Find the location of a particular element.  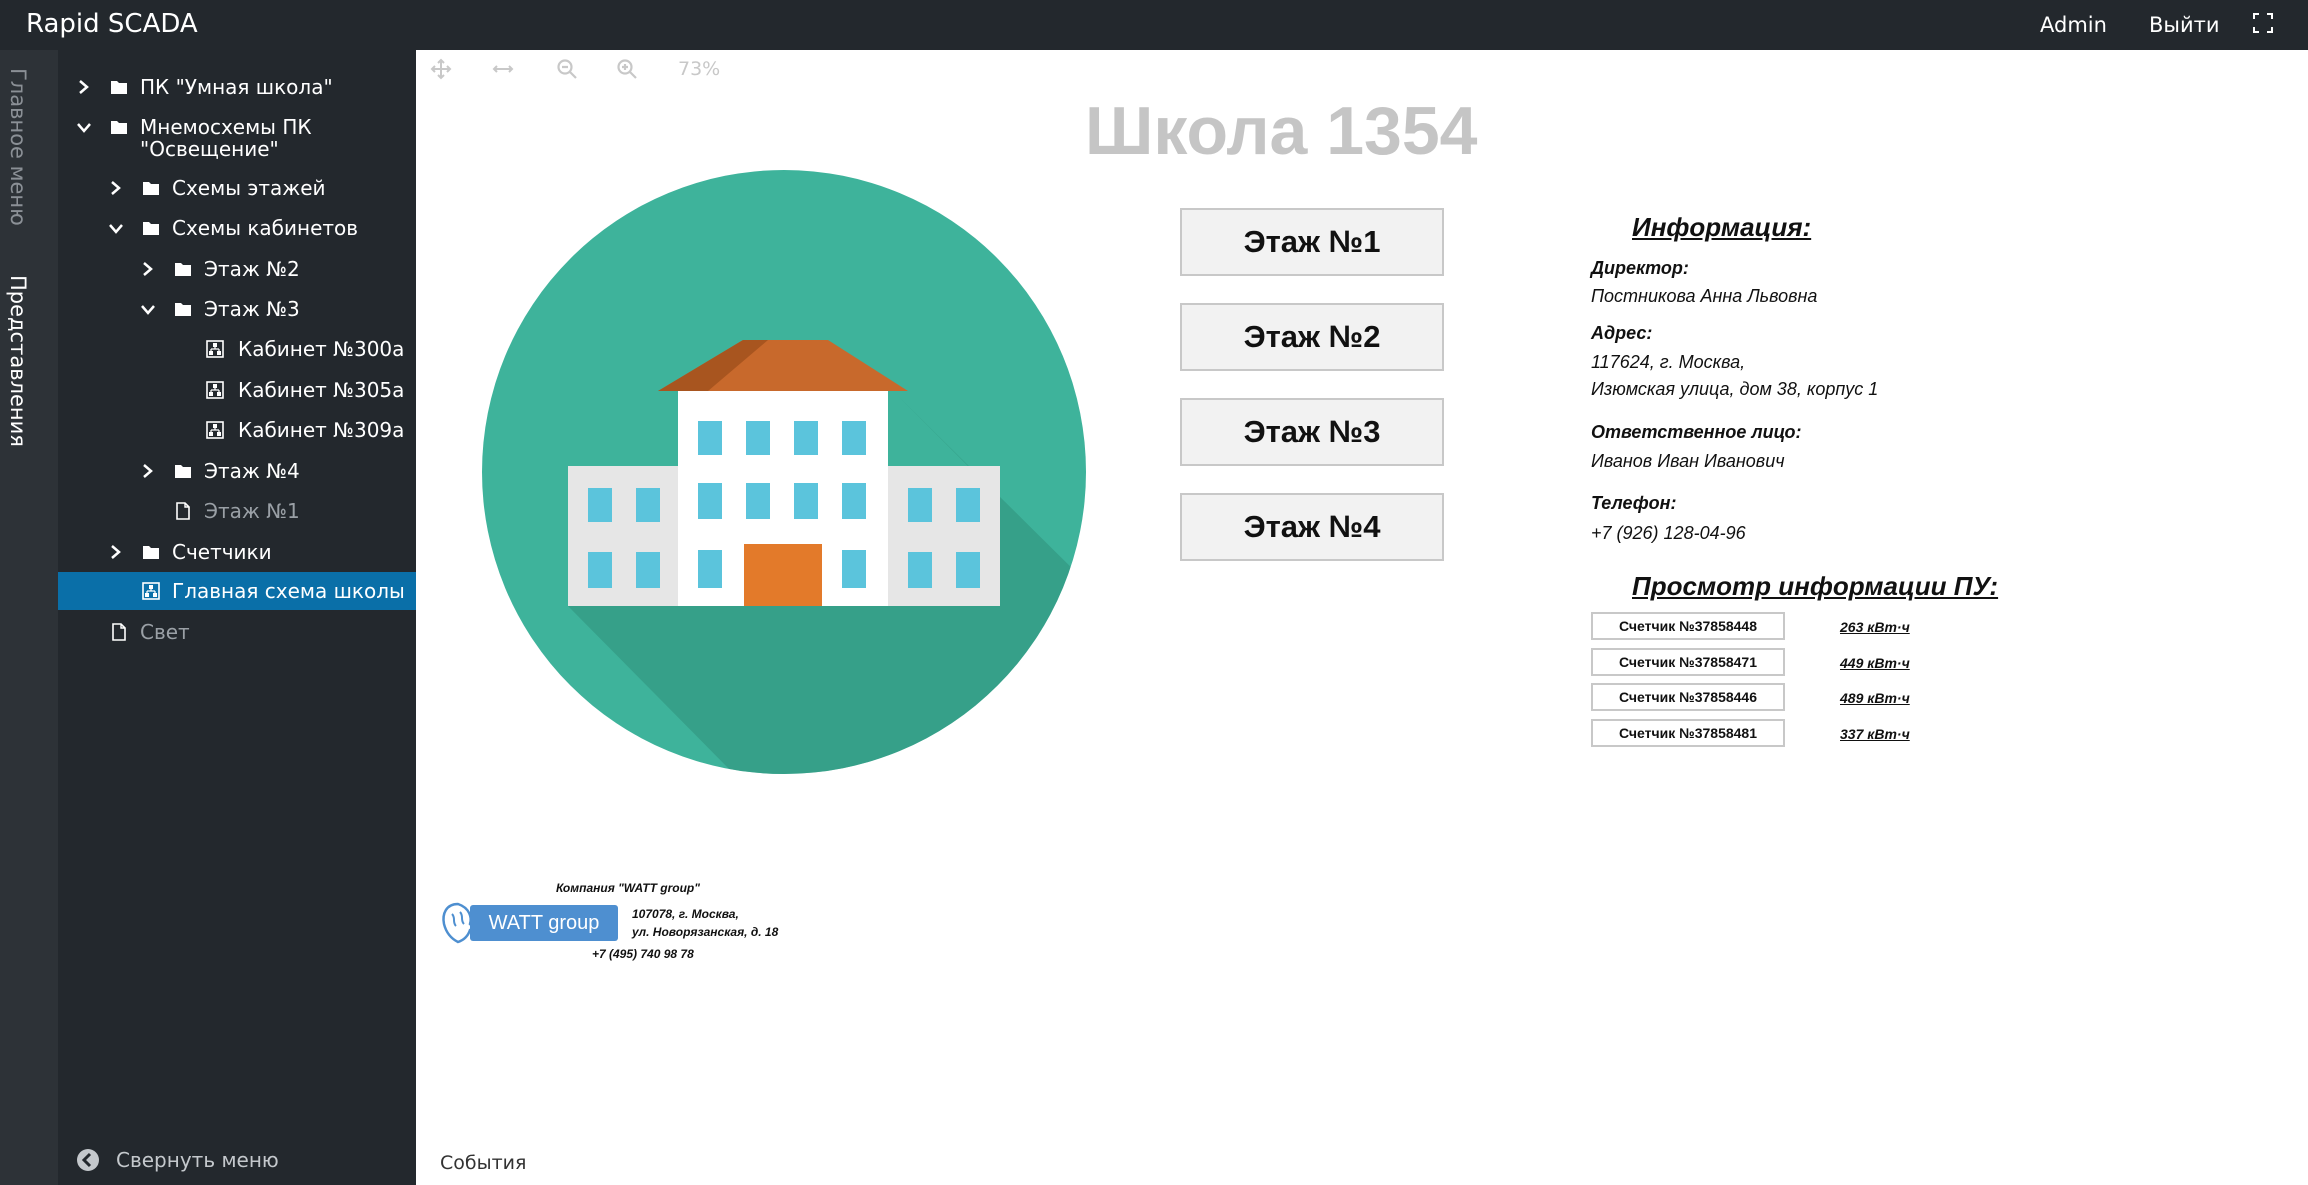

watt-logo: WATT group is located at coordinates (544, 923).